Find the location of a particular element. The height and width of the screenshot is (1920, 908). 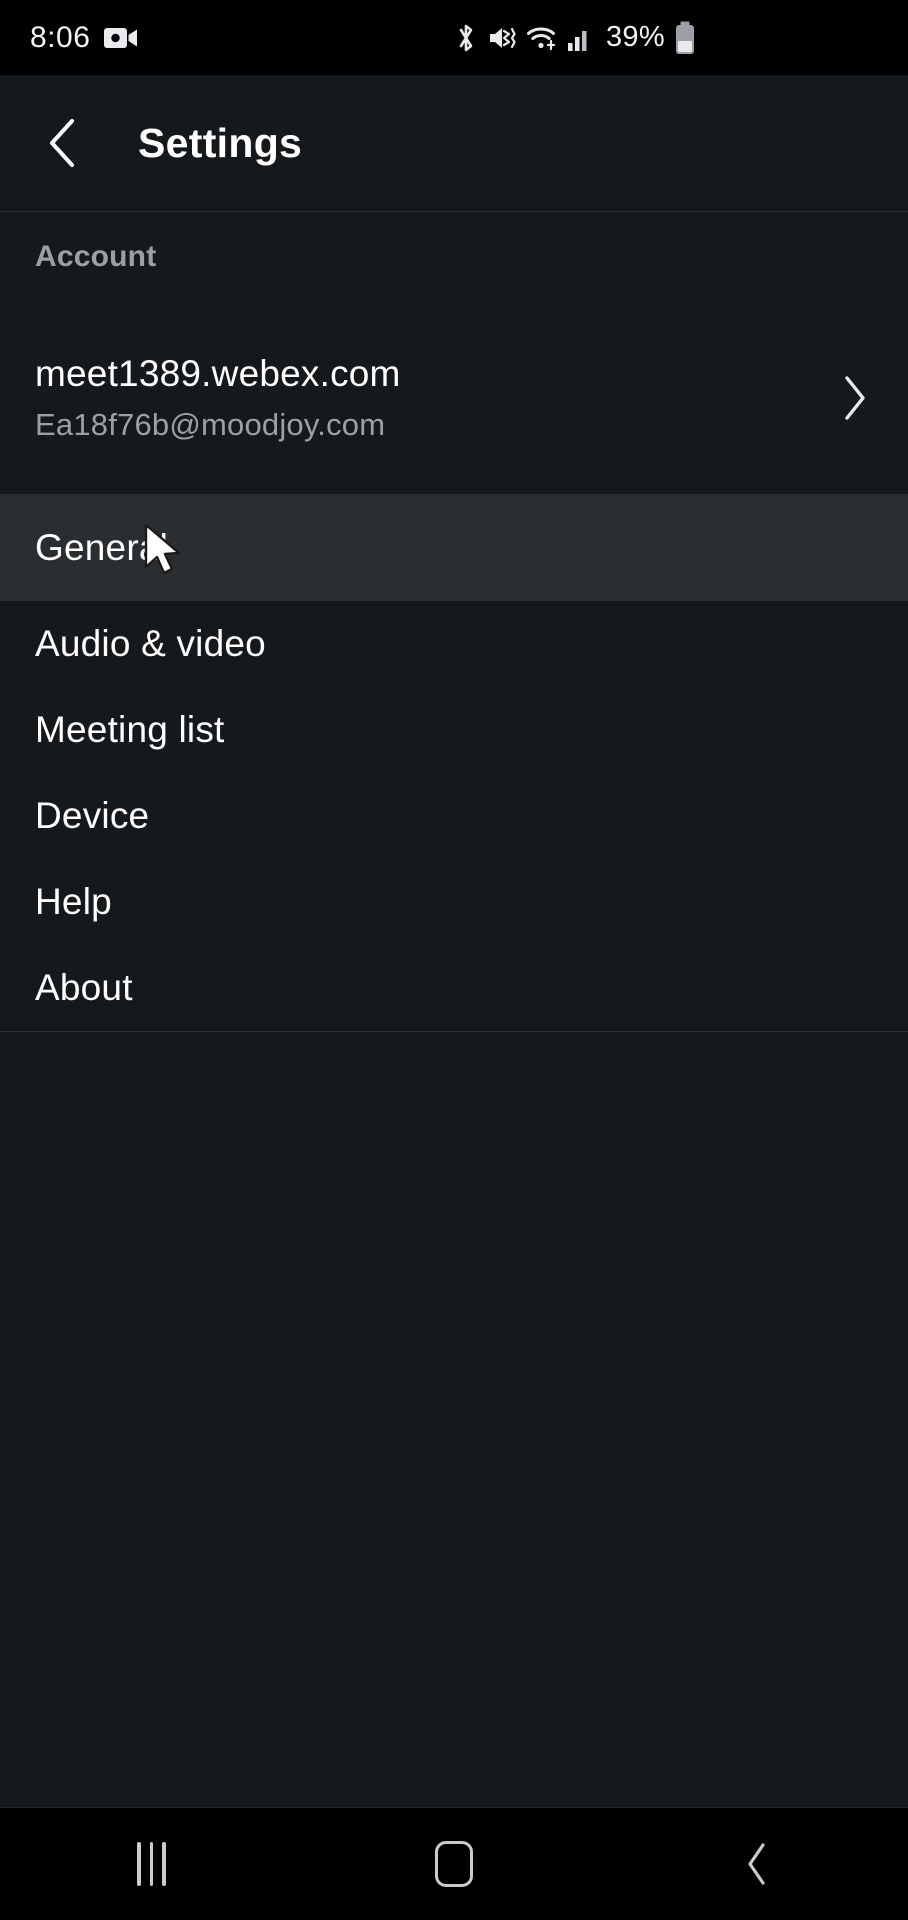

battery-icon is located at coordinates (685, 38).